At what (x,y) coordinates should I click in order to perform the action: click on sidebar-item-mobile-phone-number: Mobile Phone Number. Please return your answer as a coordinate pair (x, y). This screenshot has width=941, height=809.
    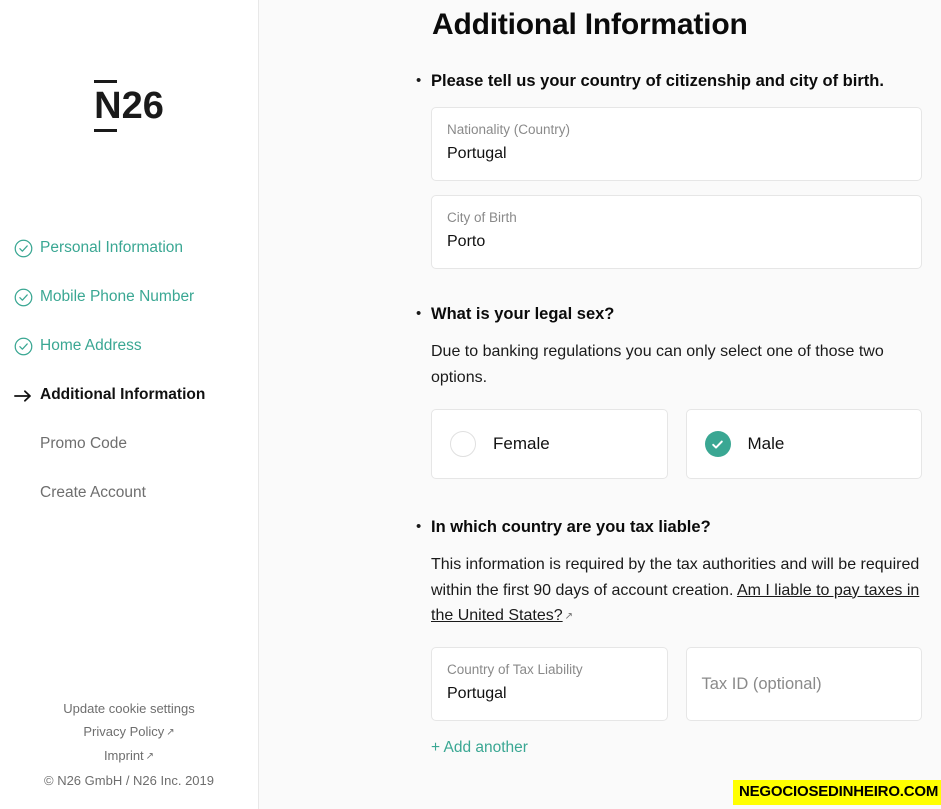
    Looking at the image, I should click on (129, 297).